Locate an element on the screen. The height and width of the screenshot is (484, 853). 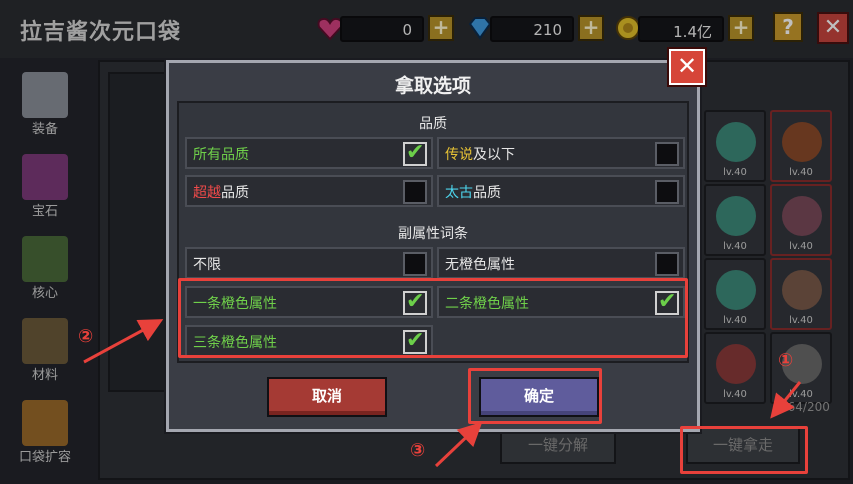
option-label: 太古品质 is located at coordinates (473, 192).